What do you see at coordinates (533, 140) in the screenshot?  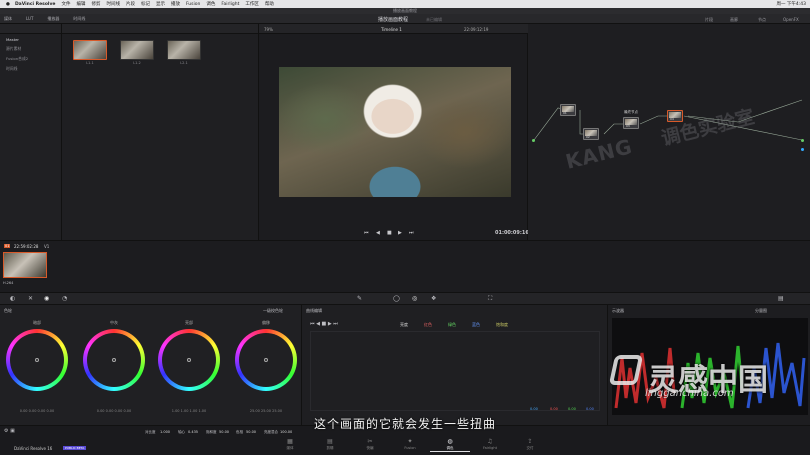 I see `input-dot` at bounding box center [533, 140].